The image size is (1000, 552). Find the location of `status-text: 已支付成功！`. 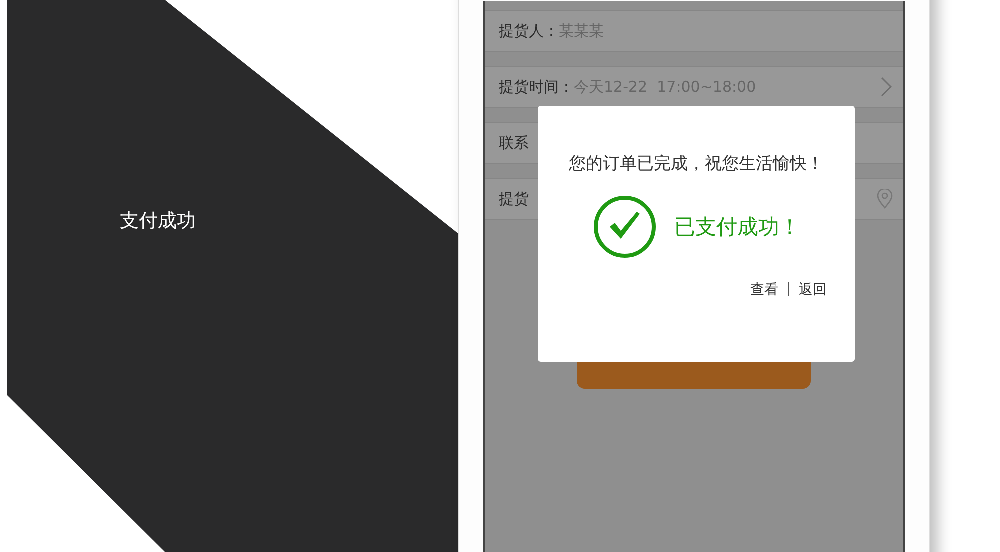

status-text: 已支付成功！ is located at coordinates (737, 227).